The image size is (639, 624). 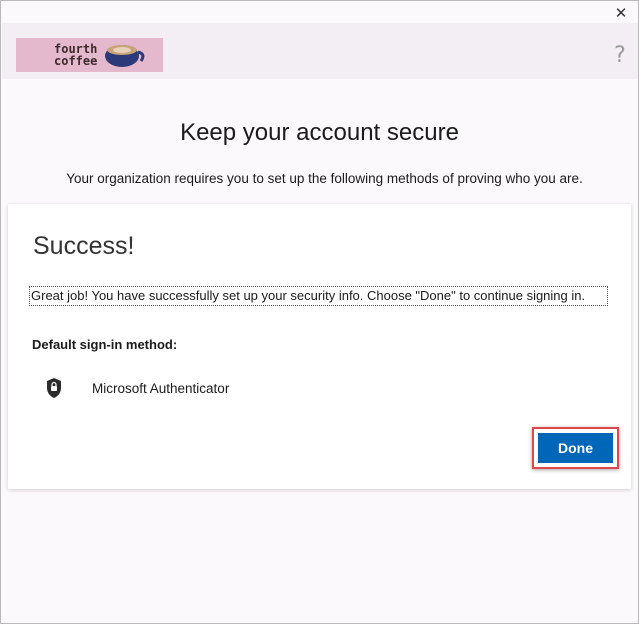 I want to click on default-method-label: Default sign-in method:, so click(x=105, y=344).